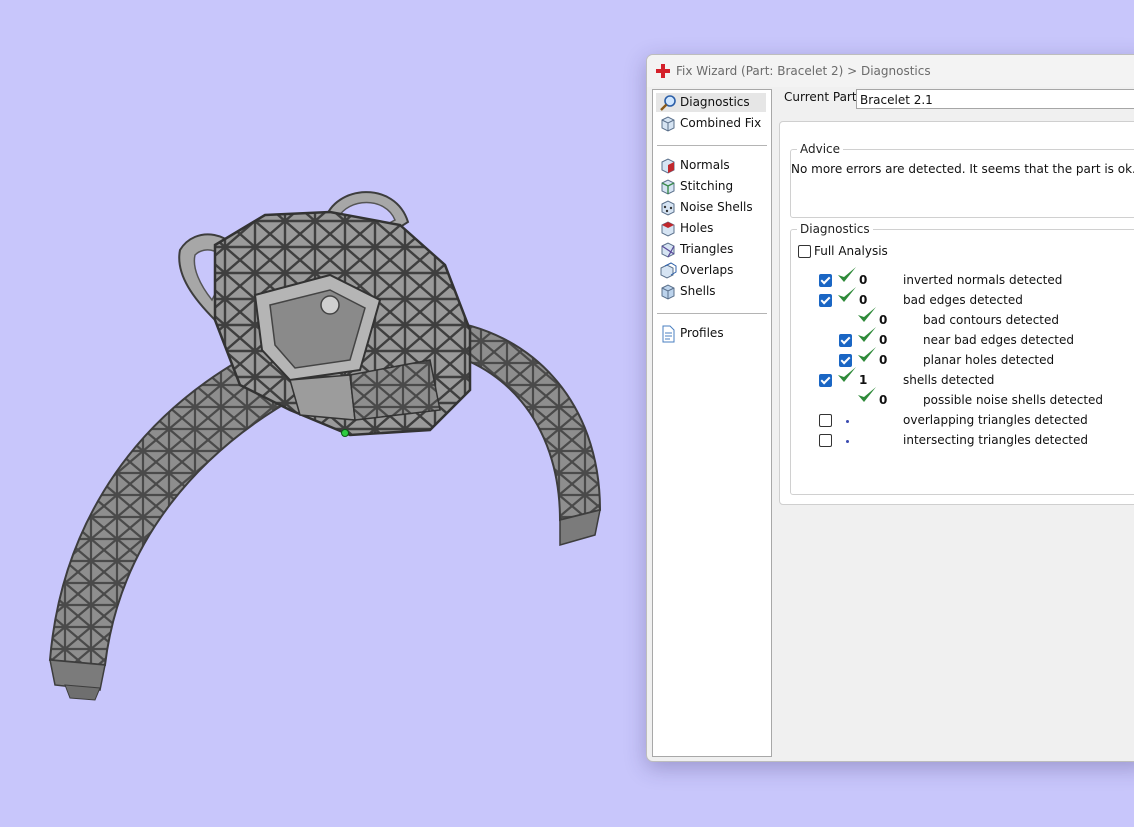 Image resolution: width=1134 pixels, height=827 pixels. What do you see at coordinates (949, 380) in the screenshot?
I see `diagnostic-label: shells detected` at bounding box center [949, 380].